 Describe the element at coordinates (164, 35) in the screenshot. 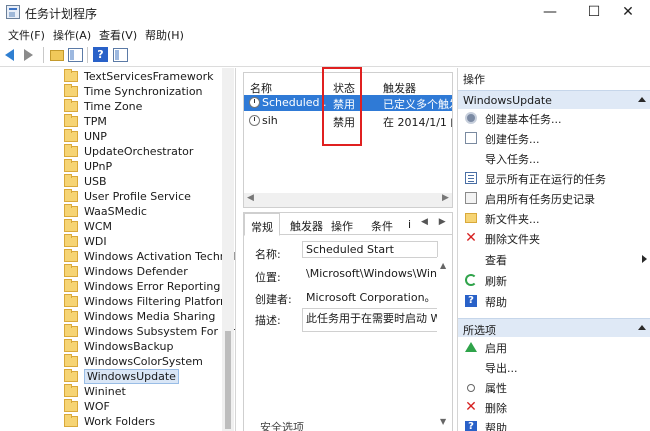

I see `menu-help: 帮助(H)` at that location.